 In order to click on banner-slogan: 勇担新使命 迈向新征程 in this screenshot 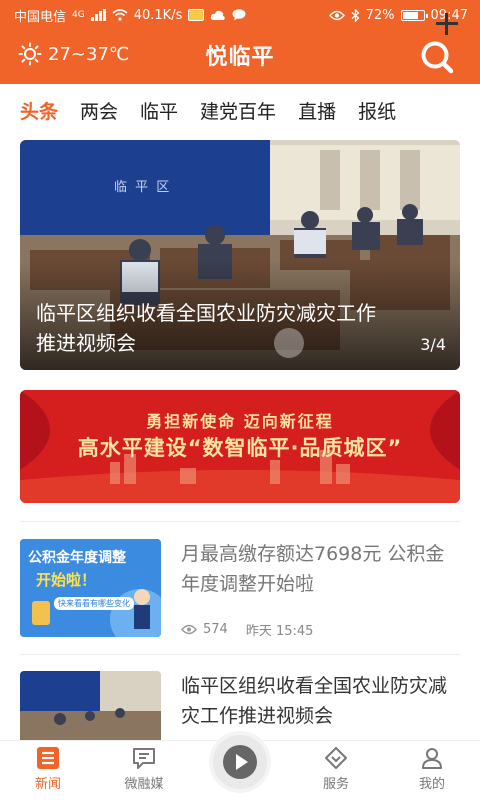, I will do `click(240, 421)`.